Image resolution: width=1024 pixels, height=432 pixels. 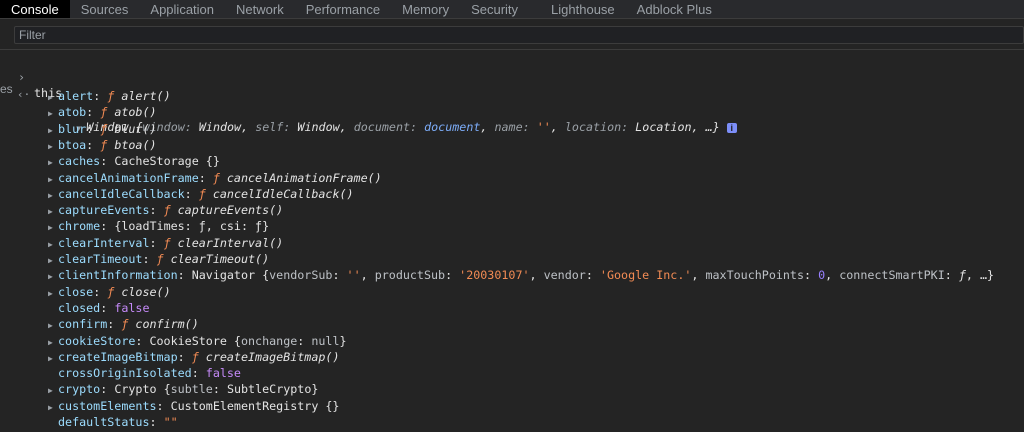 What do you see at coordinates (987, 275) in the screenshot?
I see `navigator-part: …}` at bounding box center [987, 275].